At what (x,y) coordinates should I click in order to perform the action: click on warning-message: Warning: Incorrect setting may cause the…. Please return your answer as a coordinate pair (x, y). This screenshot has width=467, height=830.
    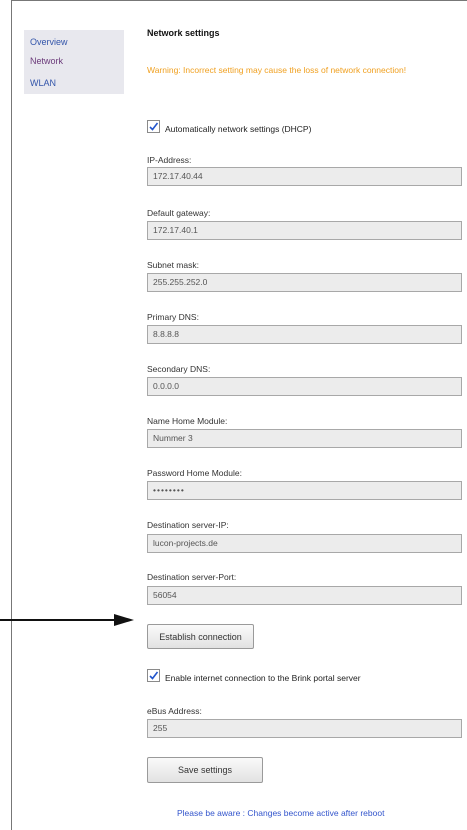
    Looking at the image, I should click on (277, 70).